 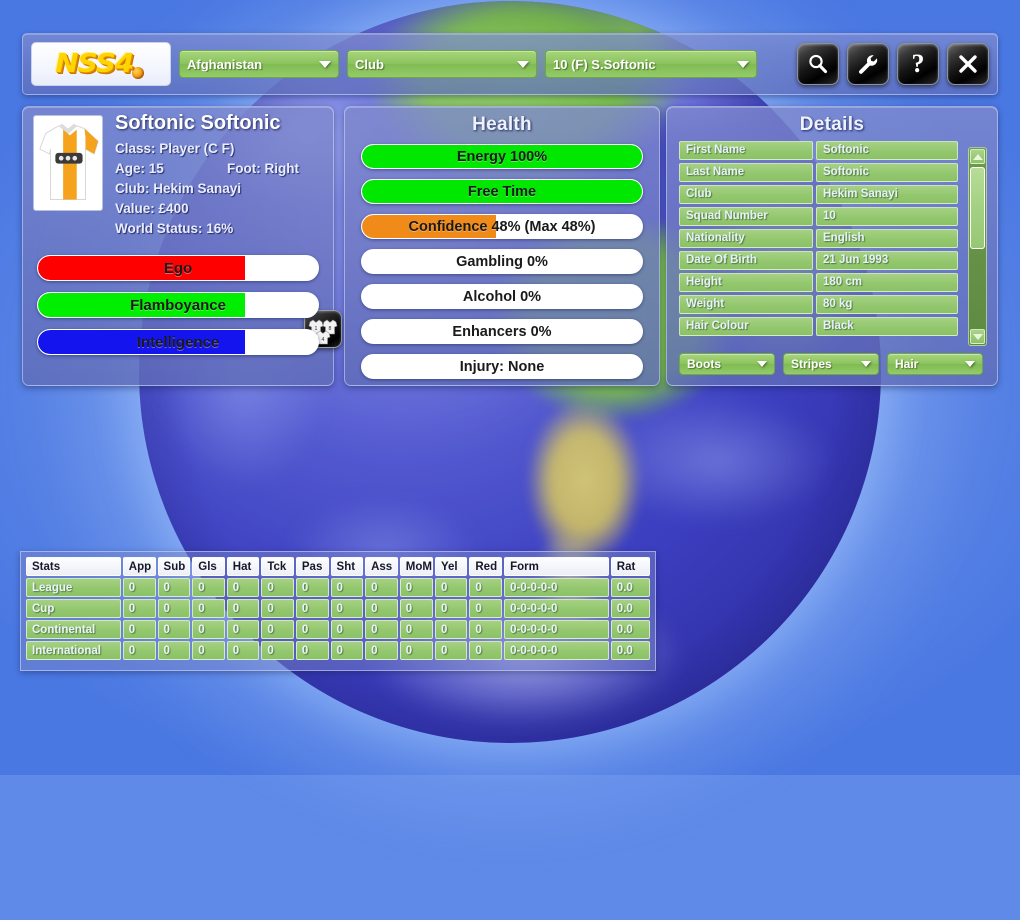 I want to click on details-row: Last Name Softonic, so click(x=820, y=172).